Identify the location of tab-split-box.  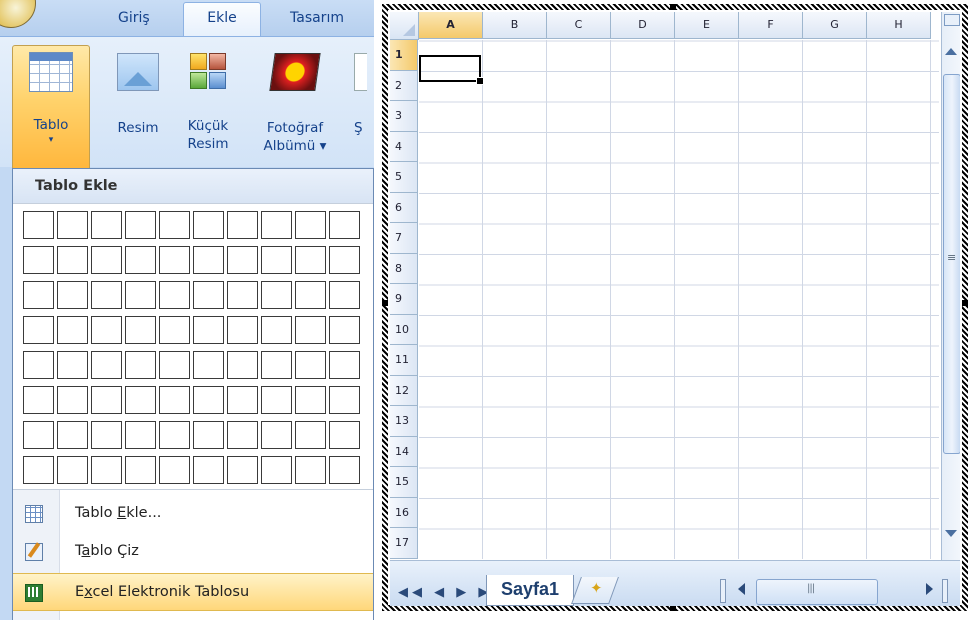
(723, 591).